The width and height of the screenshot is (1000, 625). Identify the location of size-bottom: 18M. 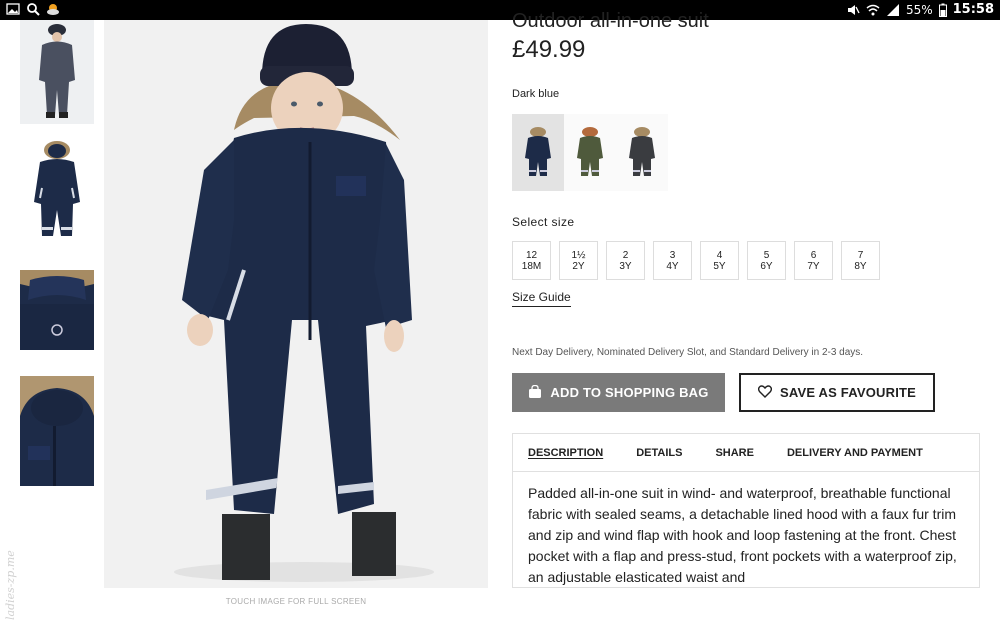
(531, 266).